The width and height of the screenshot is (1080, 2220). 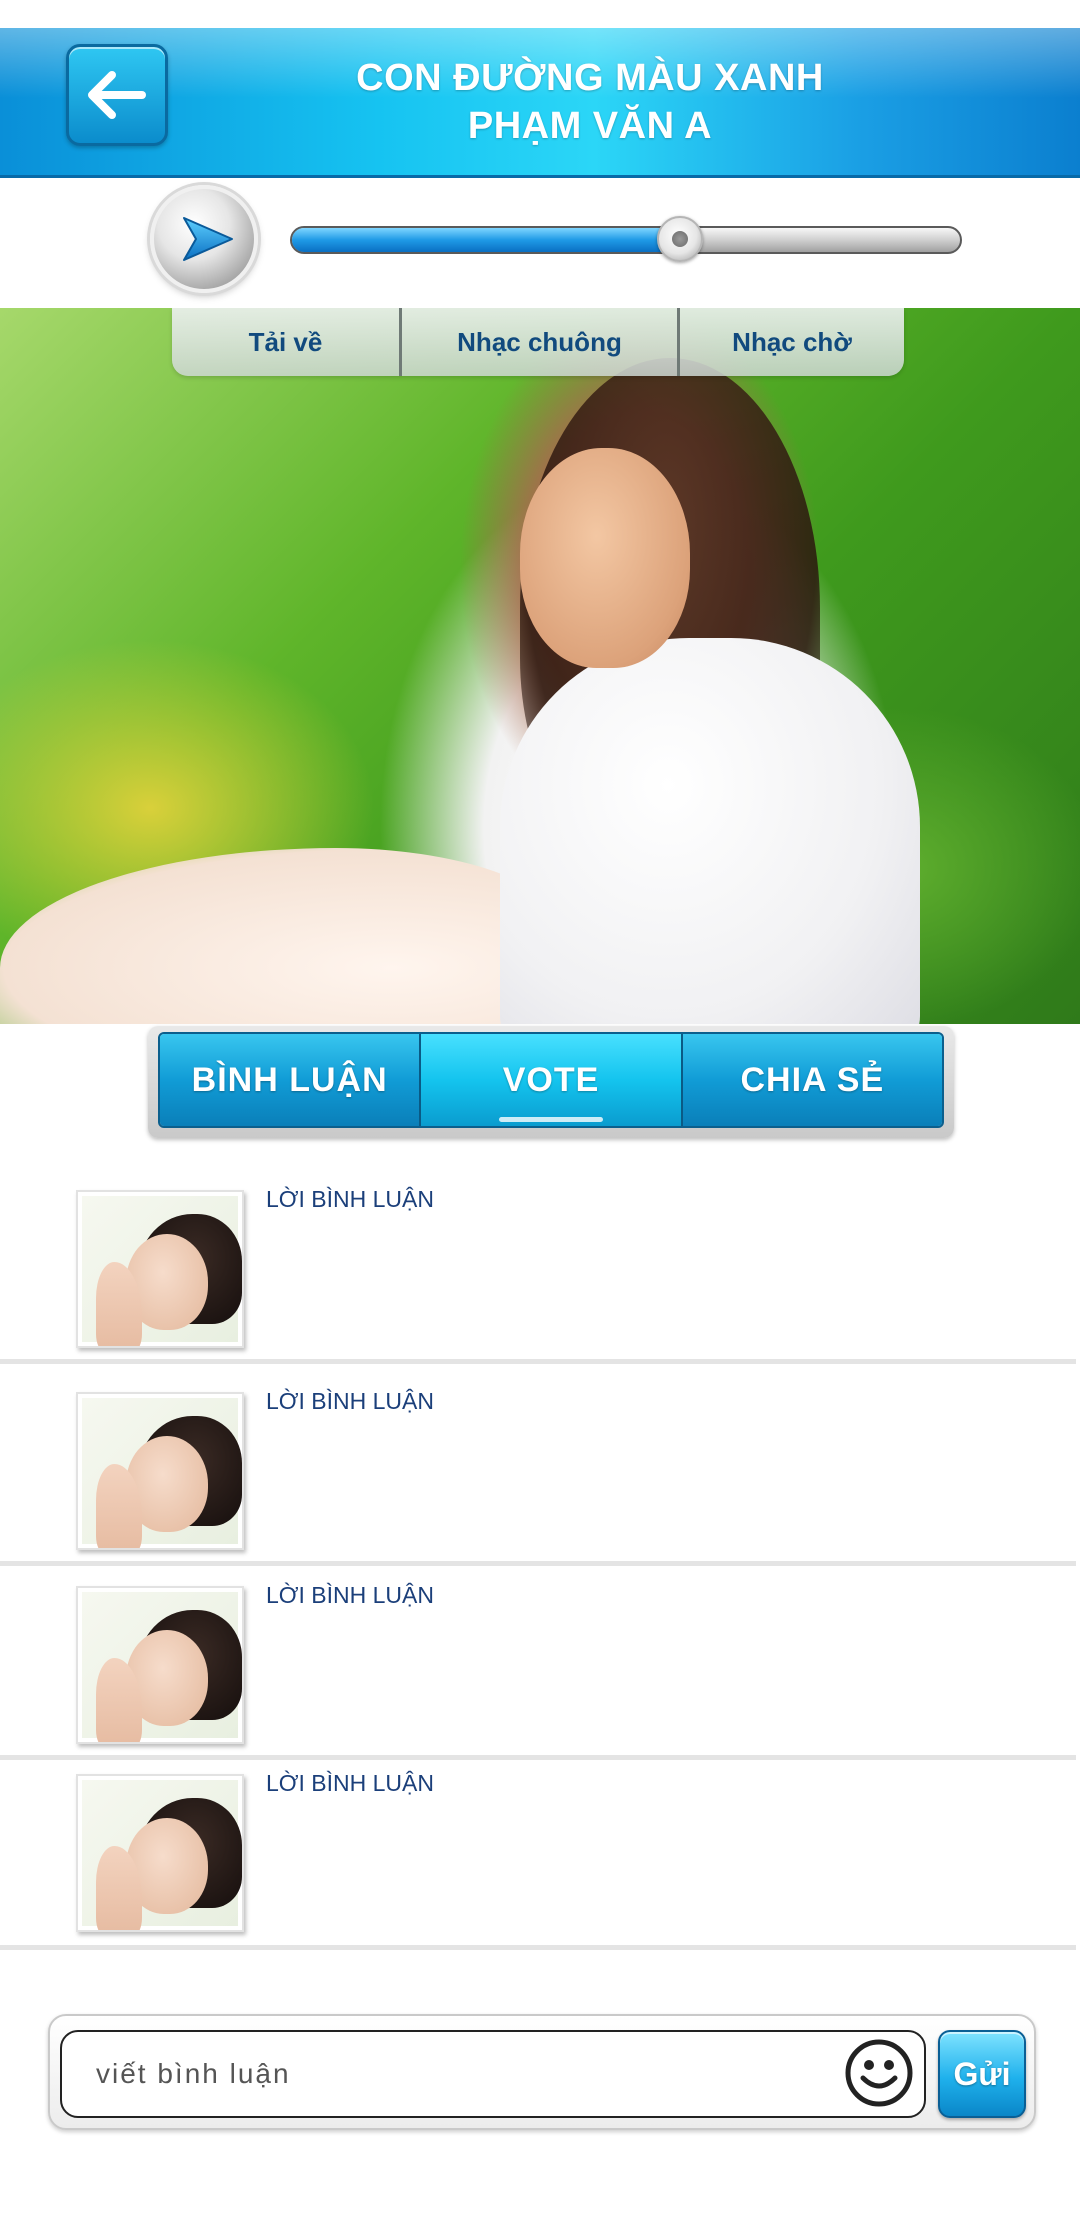 I want to click on comment-composer: Gửi, so click(x=542, y=2072).